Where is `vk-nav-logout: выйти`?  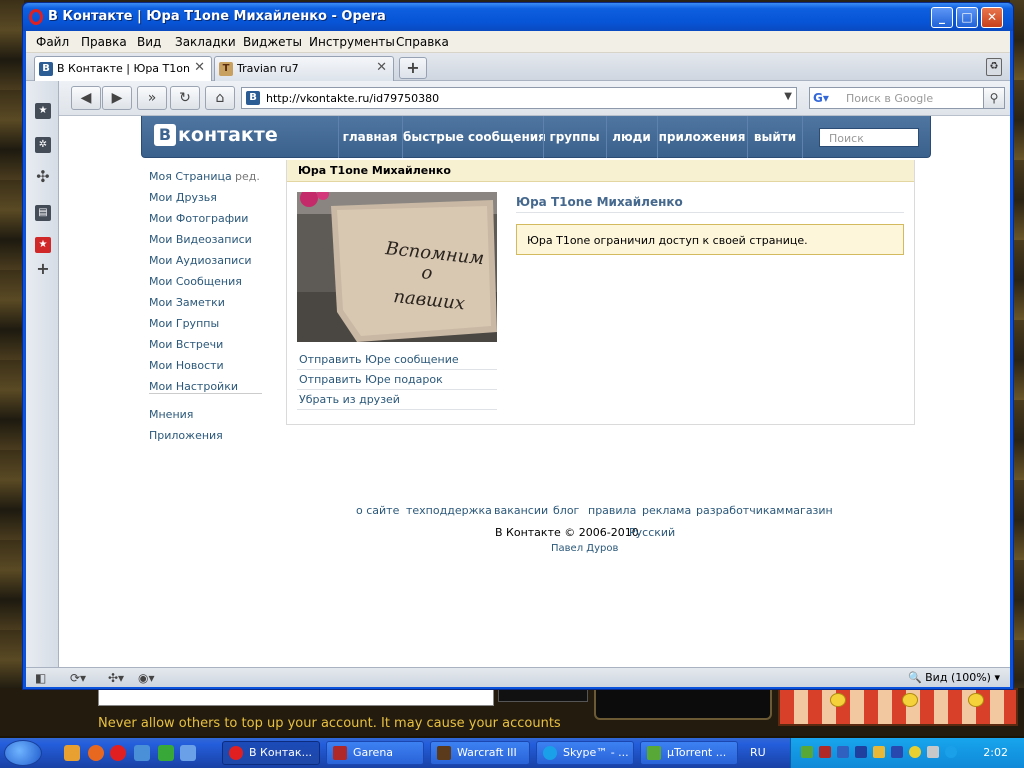
vk-nav-logout: выйти is located at coordinates (775, 137).